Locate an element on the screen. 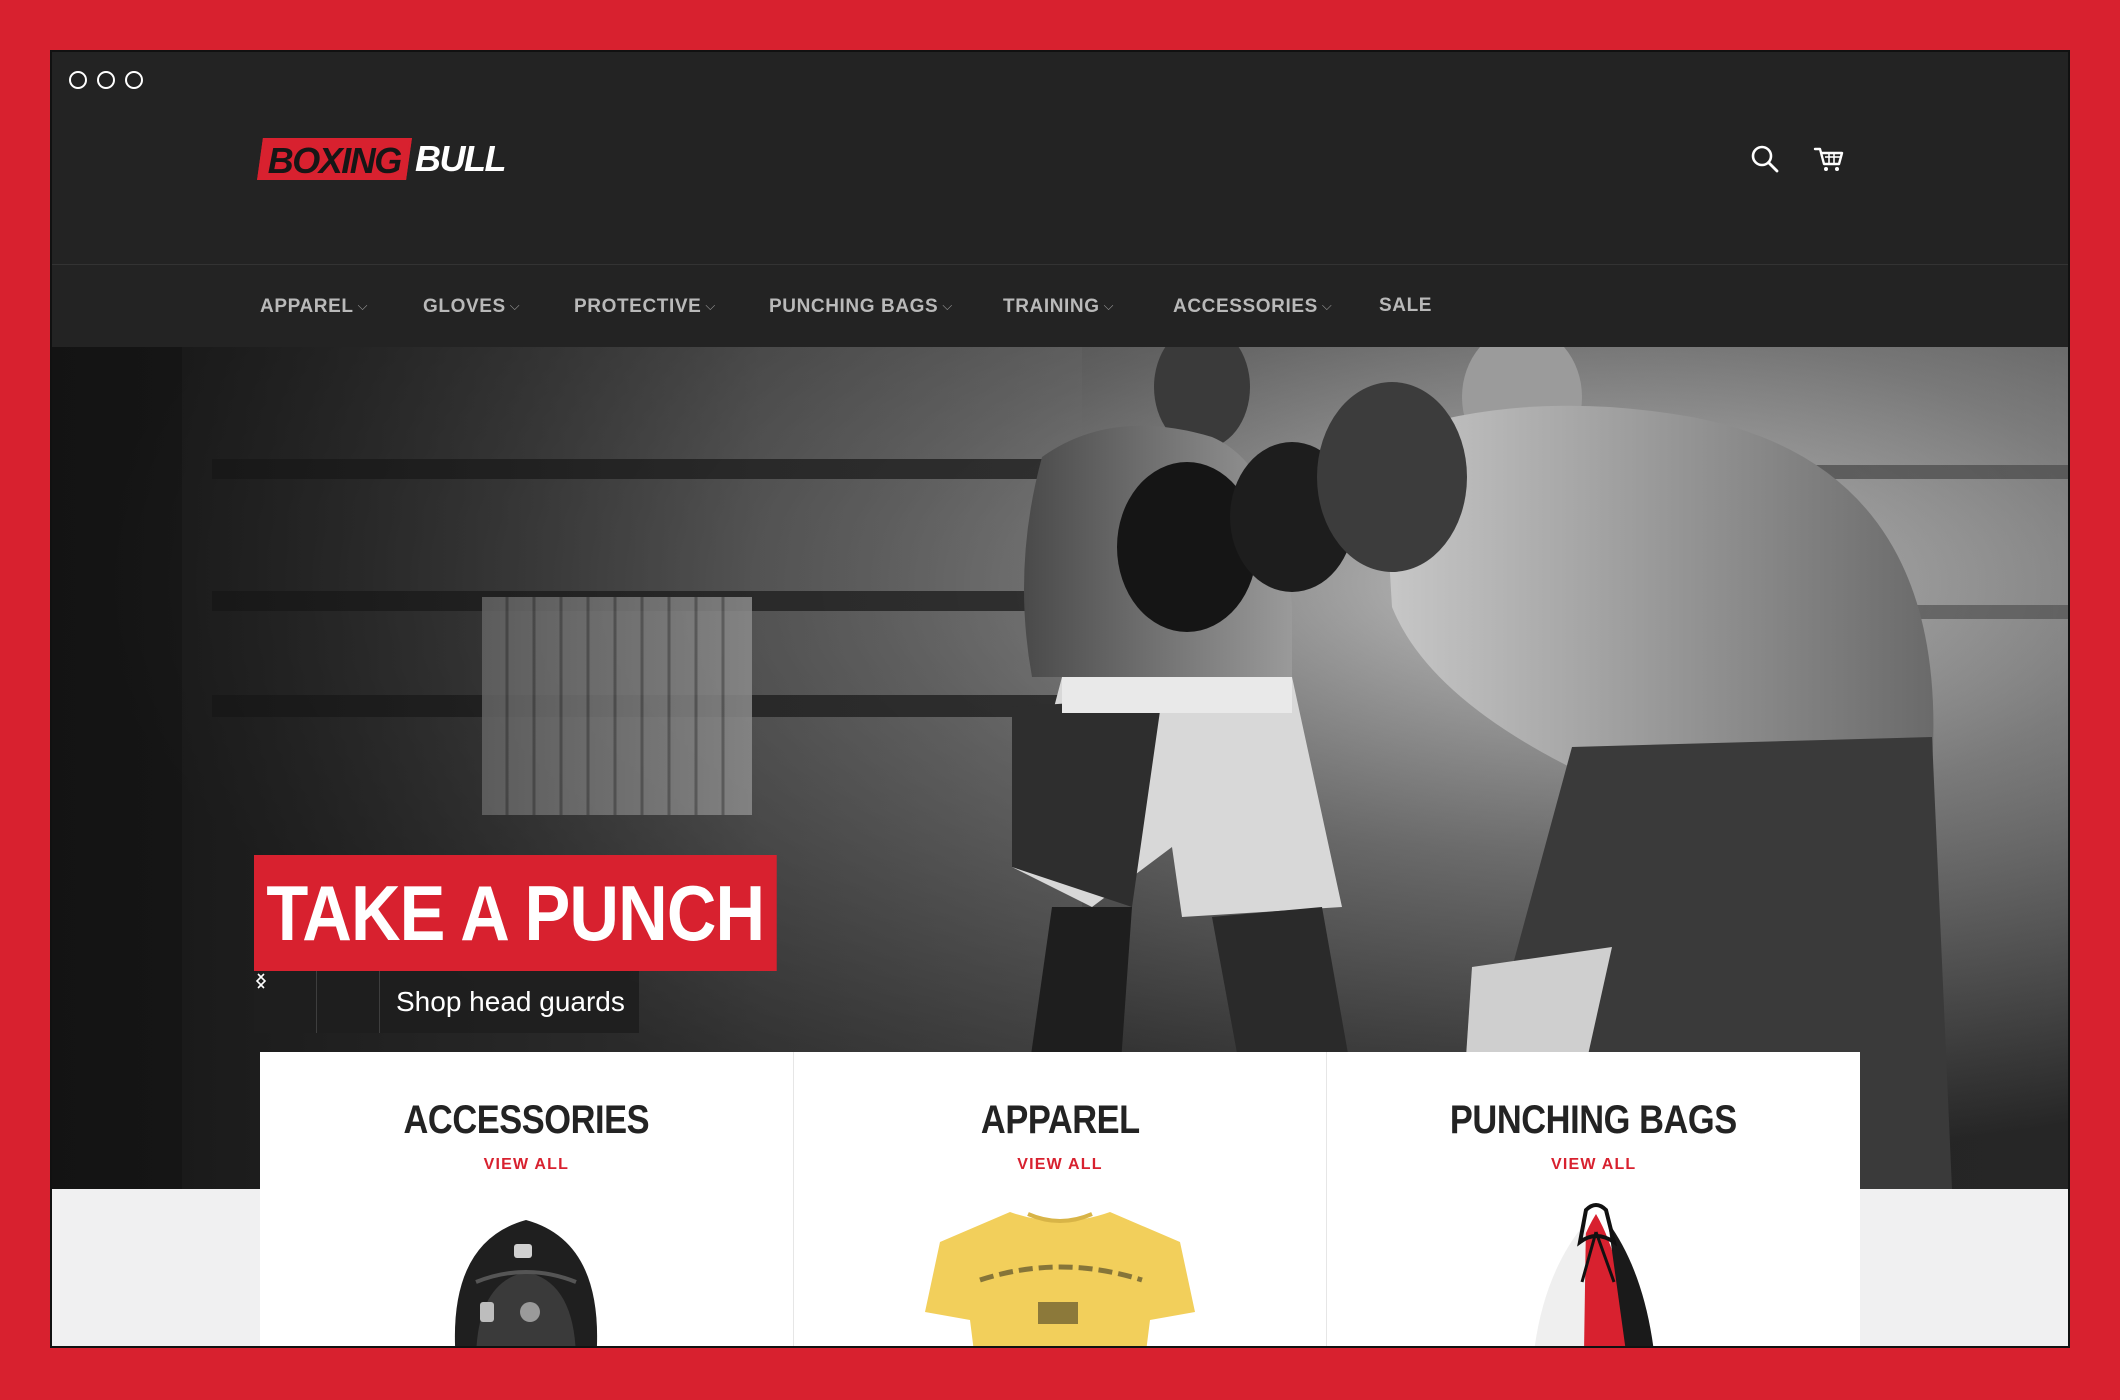 The image size is (2120, 1400). window-minimize-button is located at coordinates (106, 80).